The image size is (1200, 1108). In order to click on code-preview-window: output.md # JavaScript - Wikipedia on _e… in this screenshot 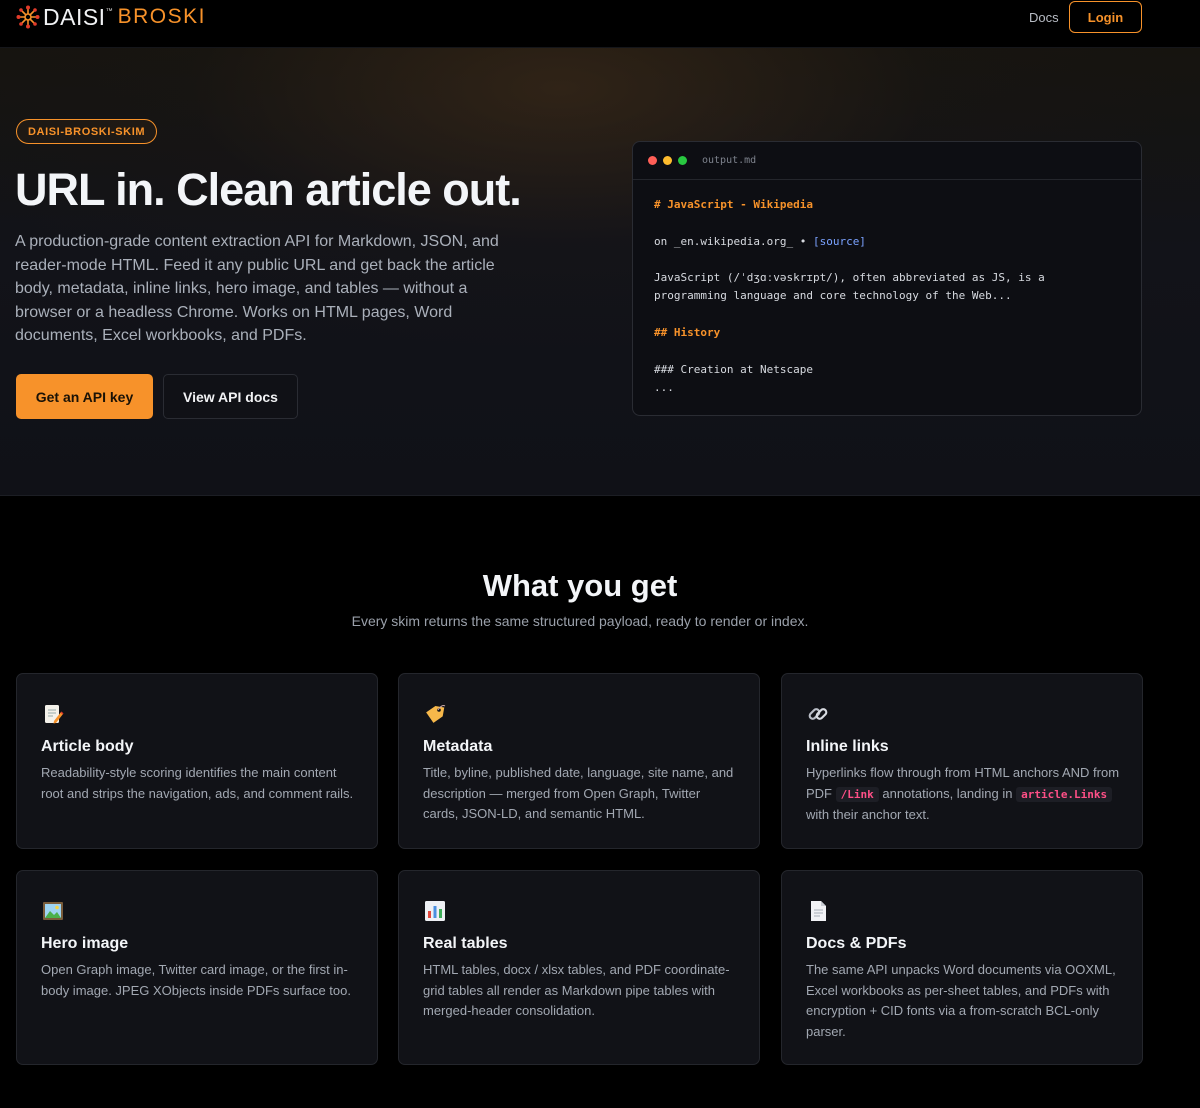, I will do `click(887, 278)`.